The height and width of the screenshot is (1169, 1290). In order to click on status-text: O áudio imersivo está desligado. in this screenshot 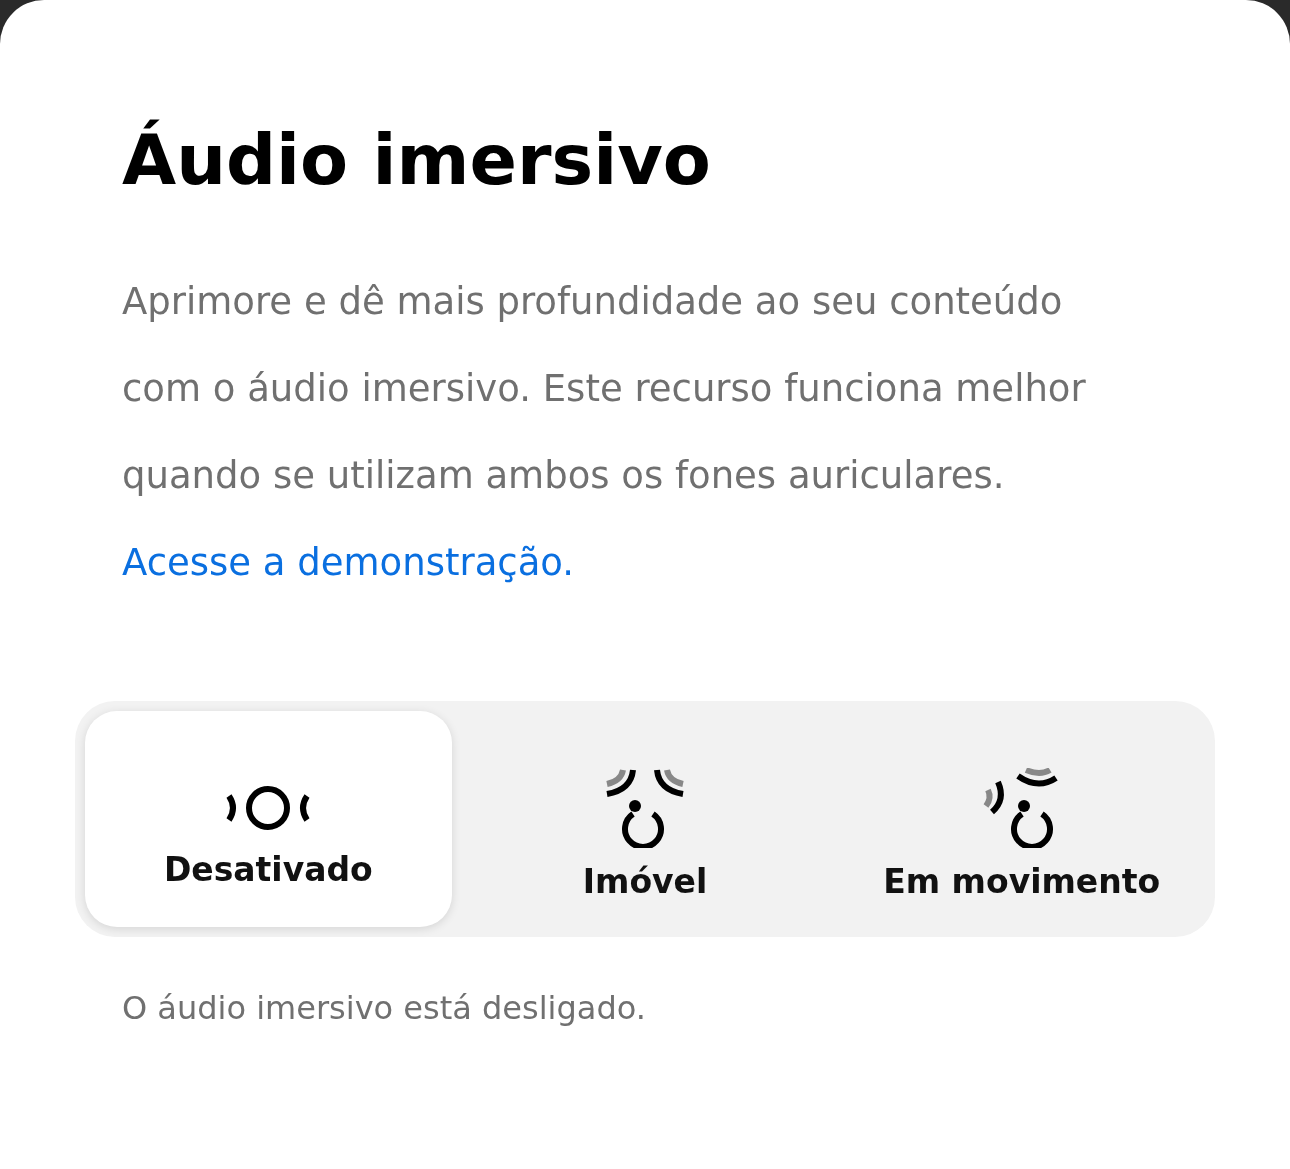, I will do `click(384, 1008)`.